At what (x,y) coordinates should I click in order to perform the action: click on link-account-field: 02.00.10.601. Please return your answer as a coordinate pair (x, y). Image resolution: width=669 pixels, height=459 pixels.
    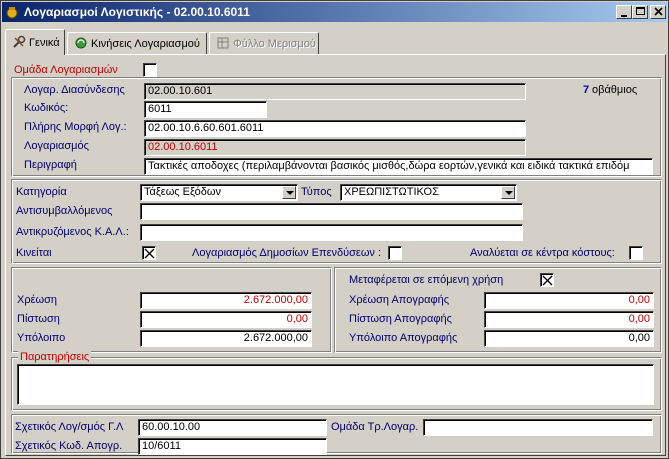
    Looking at the image, I should click on (335, 91).